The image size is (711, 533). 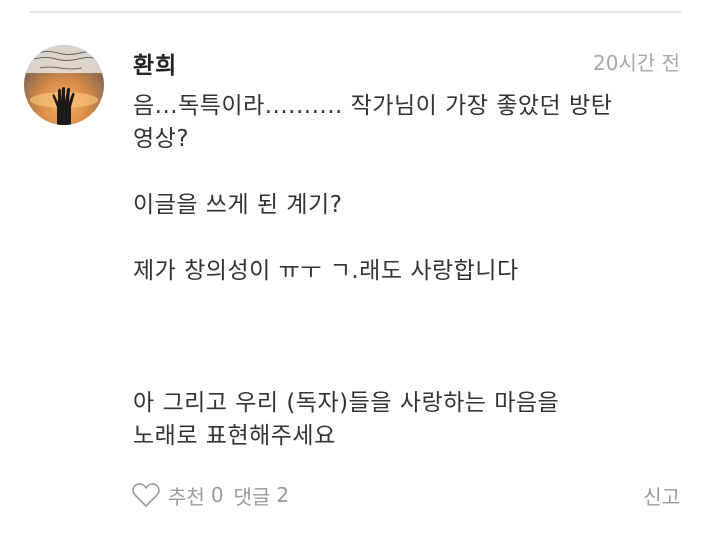 I want to click on comment-actions: 추천 0 댓글 2, so click(x=210, y=495).